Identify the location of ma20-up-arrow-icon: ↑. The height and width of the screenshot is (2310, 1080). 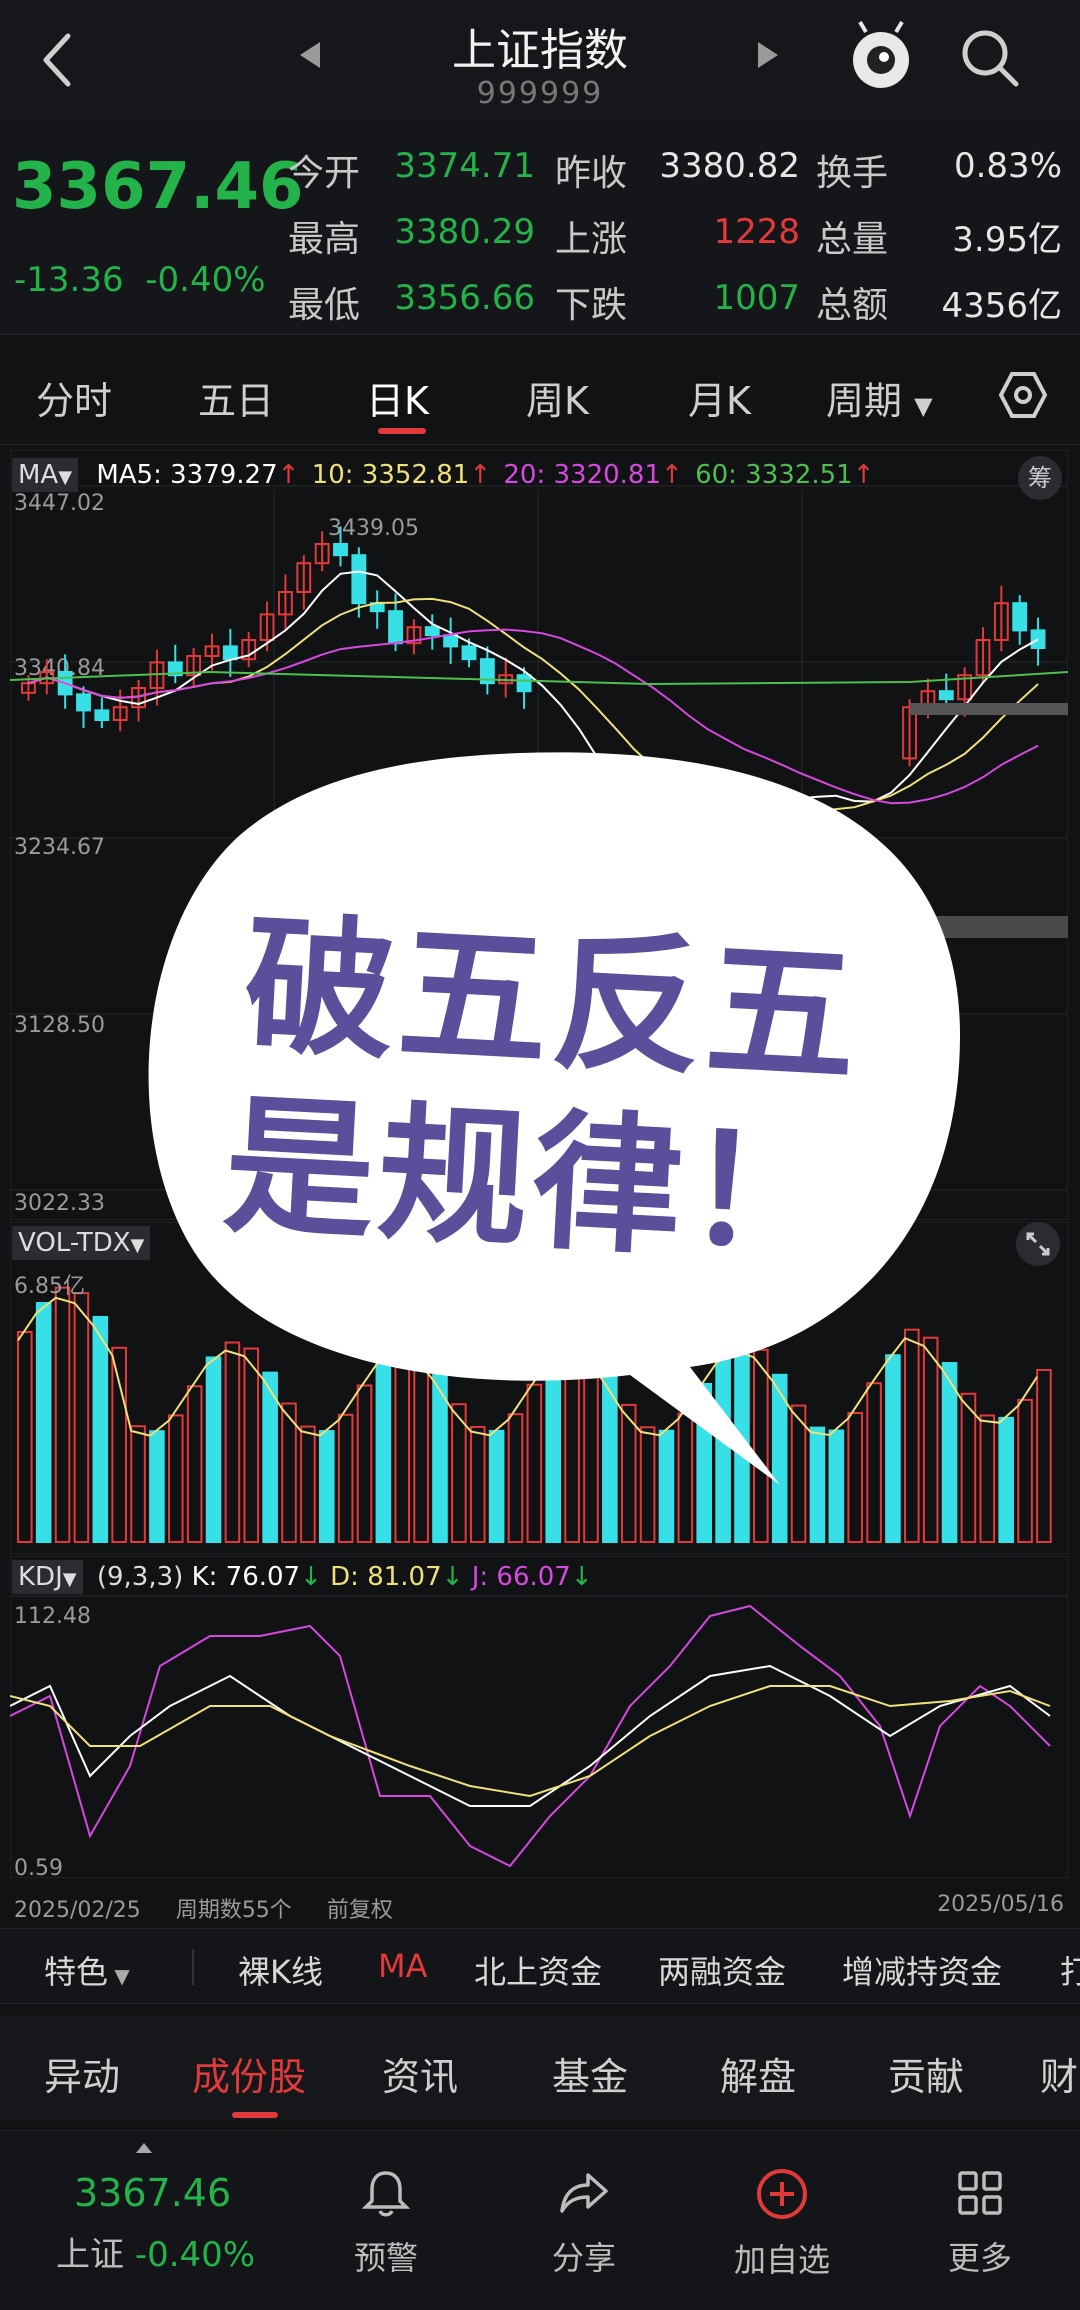
(672, 475).